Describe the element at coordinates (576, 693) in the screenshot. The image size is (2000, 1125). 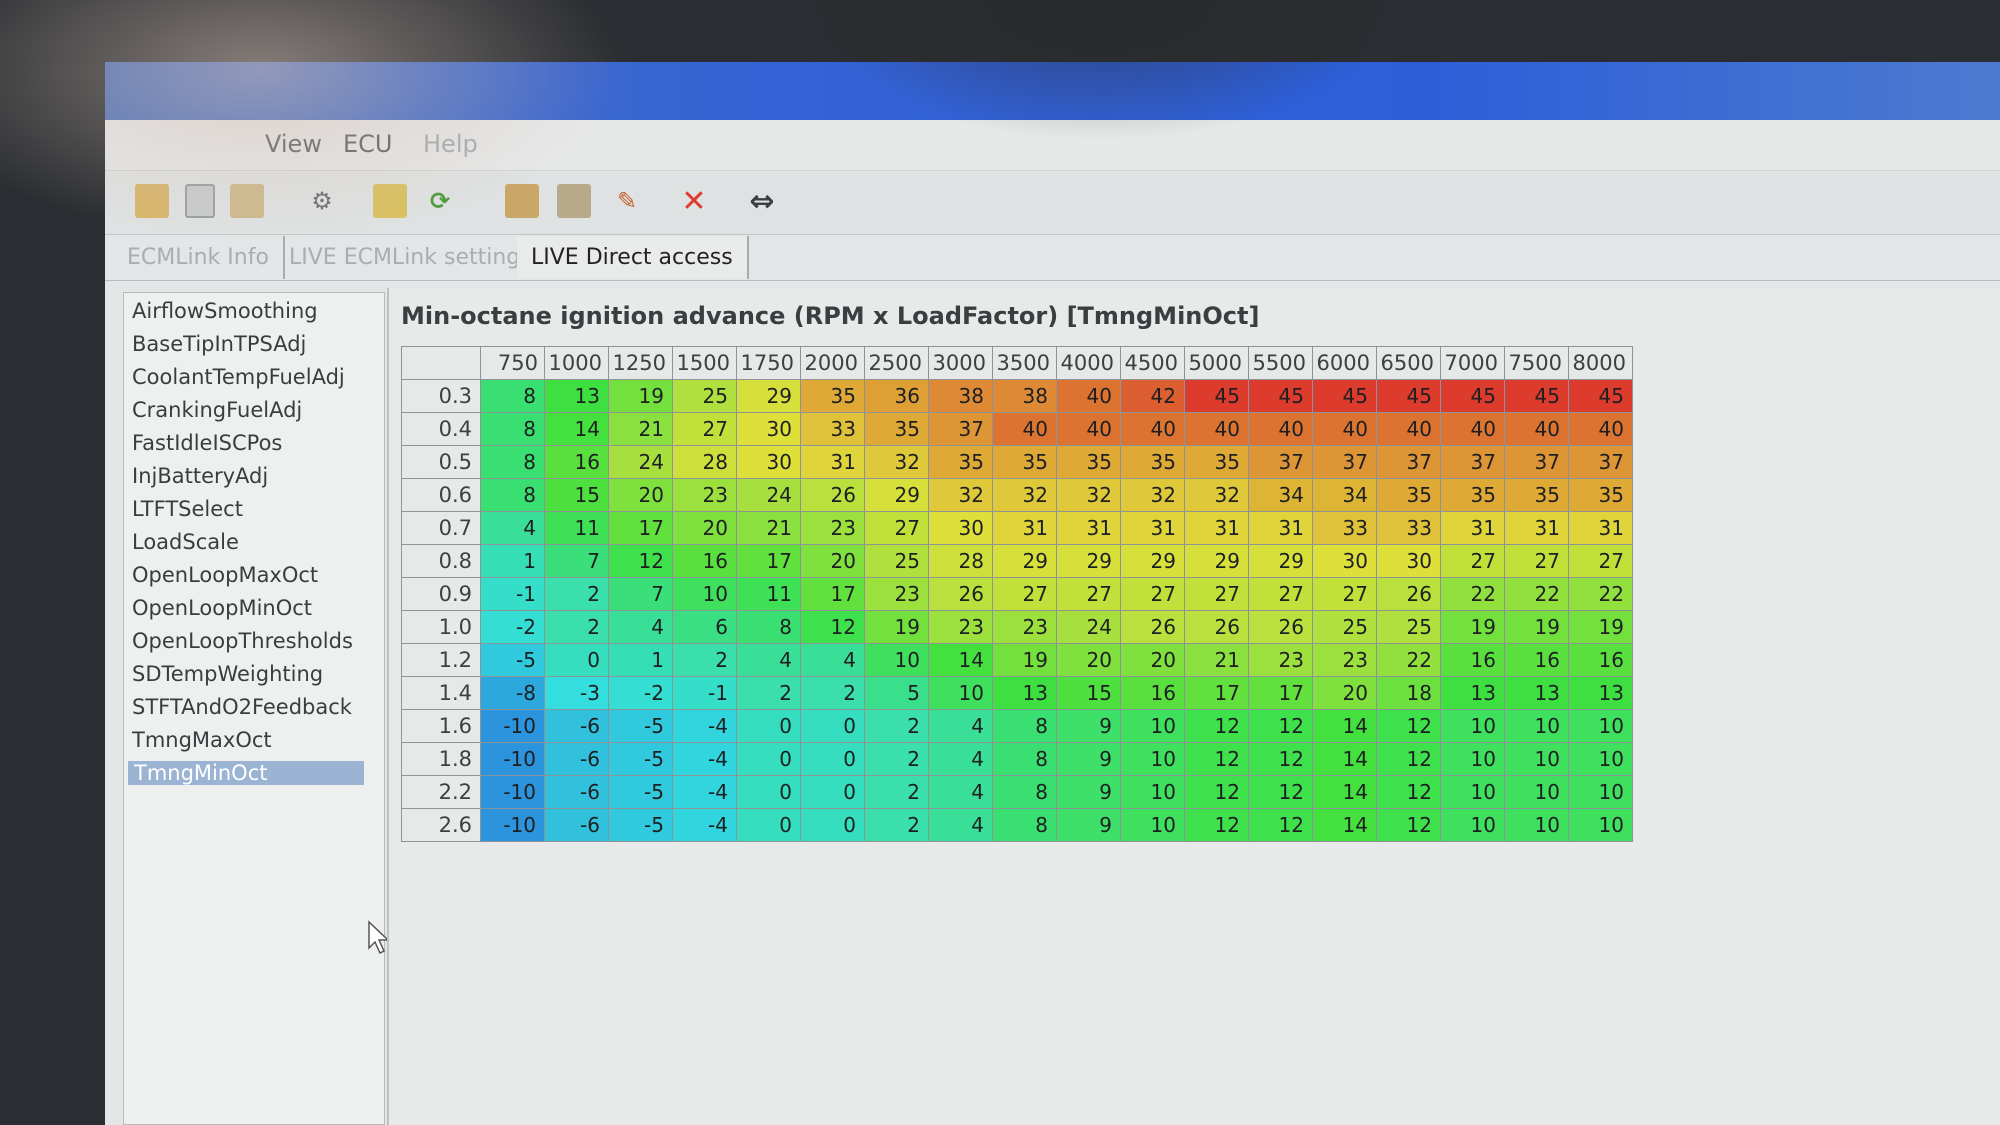
I see `table-cell: -3` at that location.